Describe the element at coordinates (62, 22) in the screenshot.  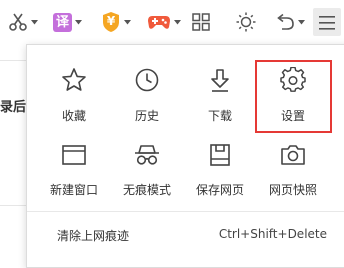
I see `translate-icon: 译` at that location.